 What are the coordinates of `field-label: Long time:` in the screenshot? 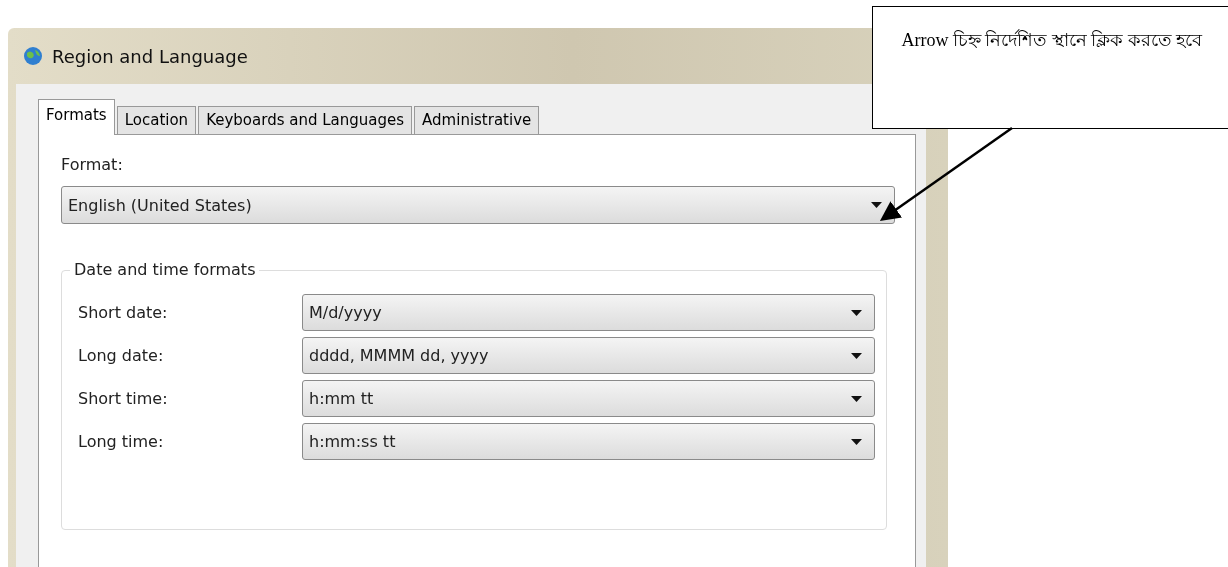 It's located at (121, 441).